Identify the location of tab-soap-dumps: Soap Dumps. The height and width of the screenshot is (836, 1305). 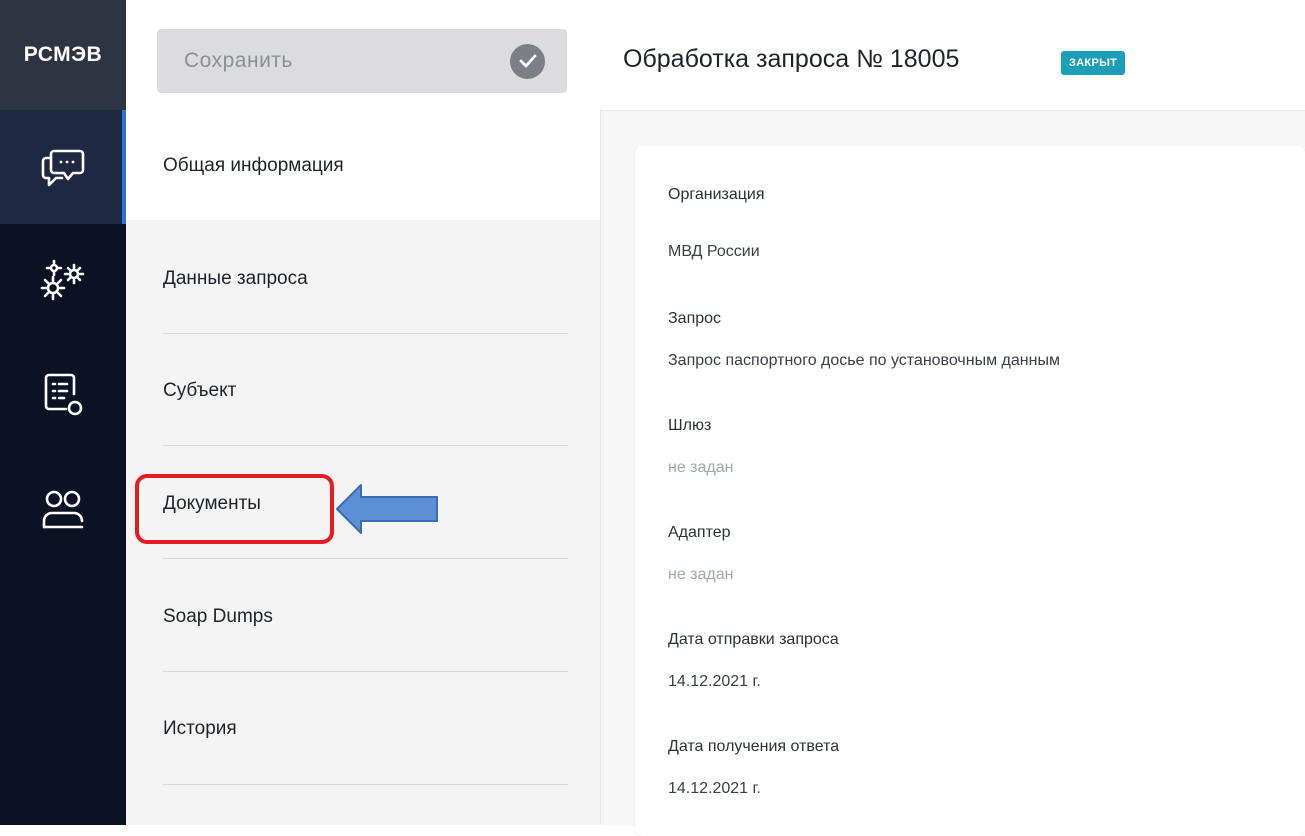
(363, 614).